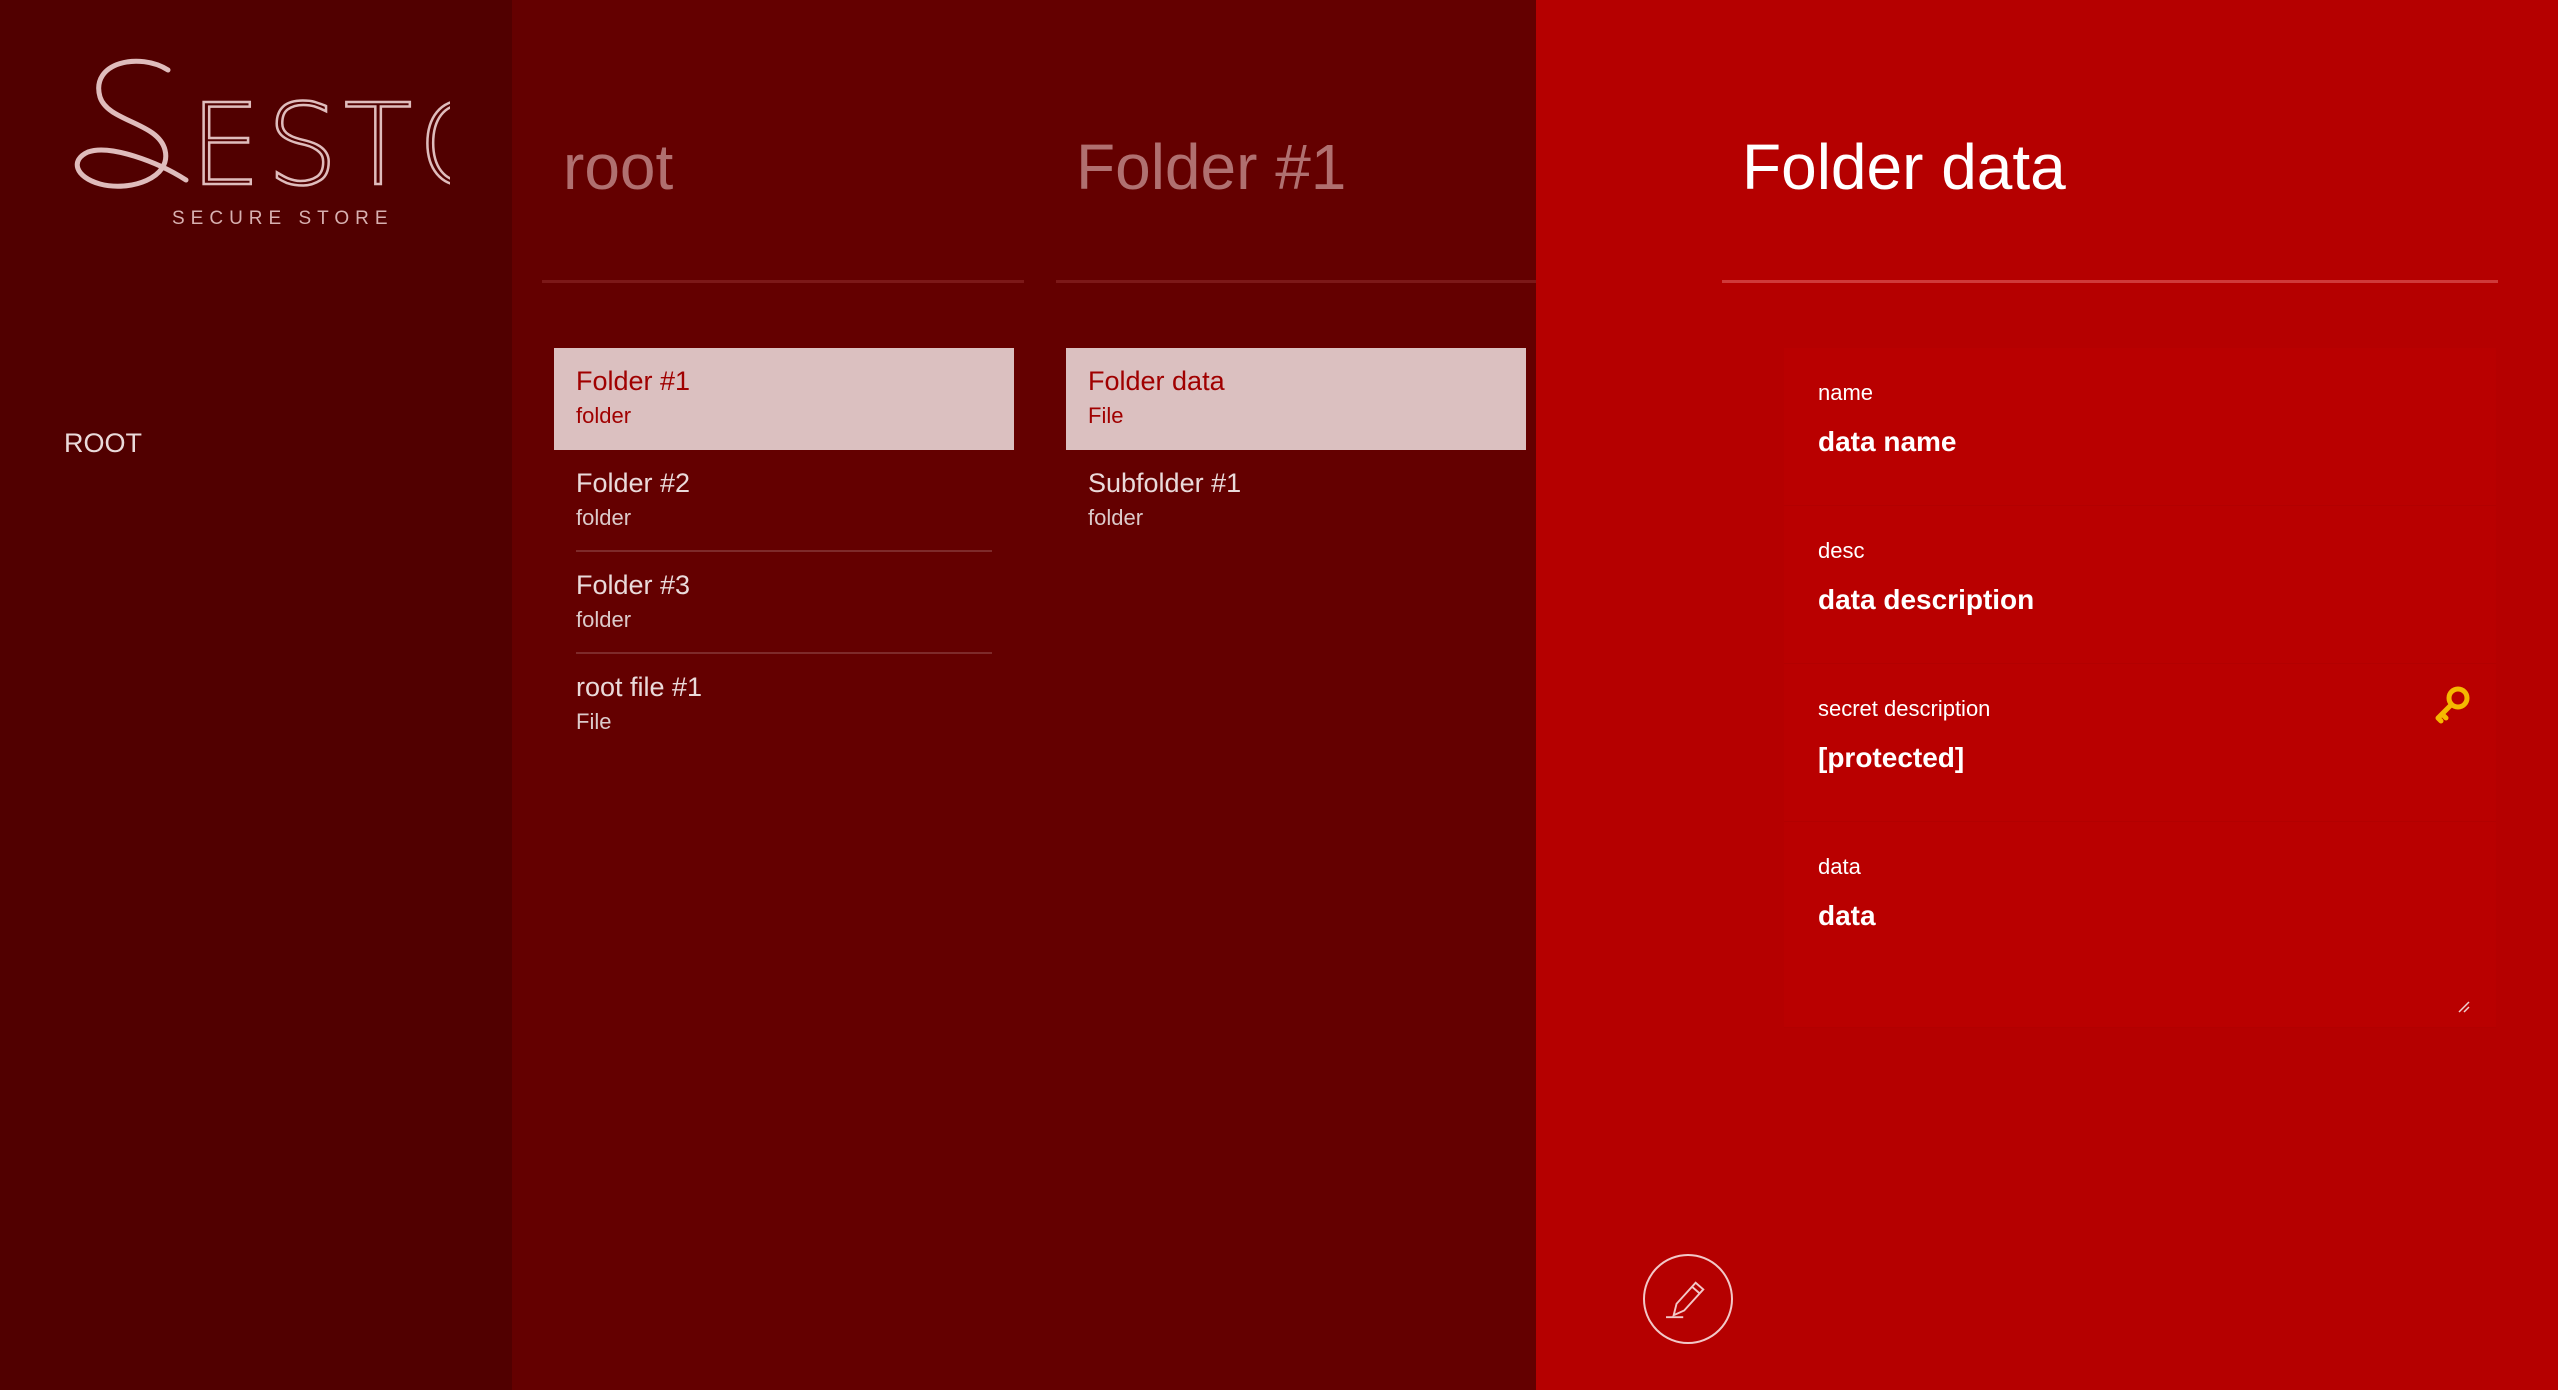  Describe the element at coordinates (618, 167) in the screenshot. I see `column-title-root: root` at that location.